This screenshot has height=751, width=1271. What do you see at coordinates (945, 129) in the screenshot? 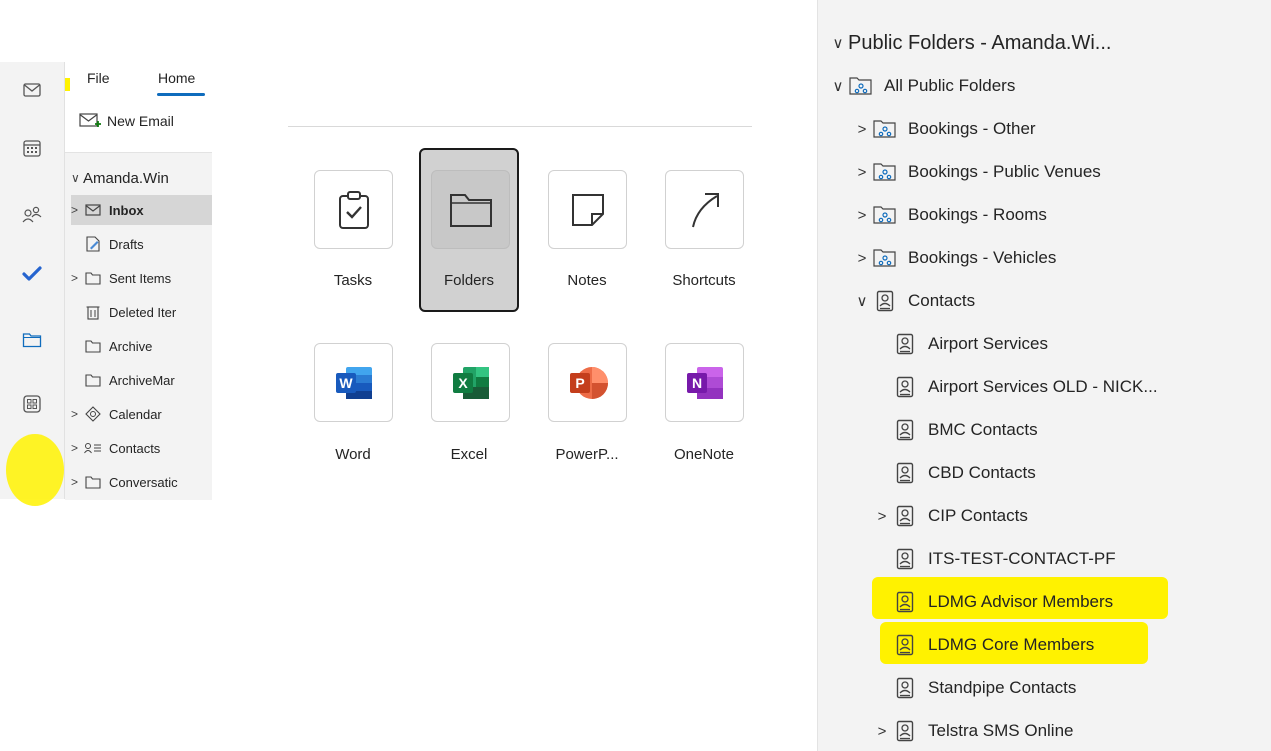
I see `tree-item-bookings-other: > Bookings - Other` at bounding box center [945, 129].